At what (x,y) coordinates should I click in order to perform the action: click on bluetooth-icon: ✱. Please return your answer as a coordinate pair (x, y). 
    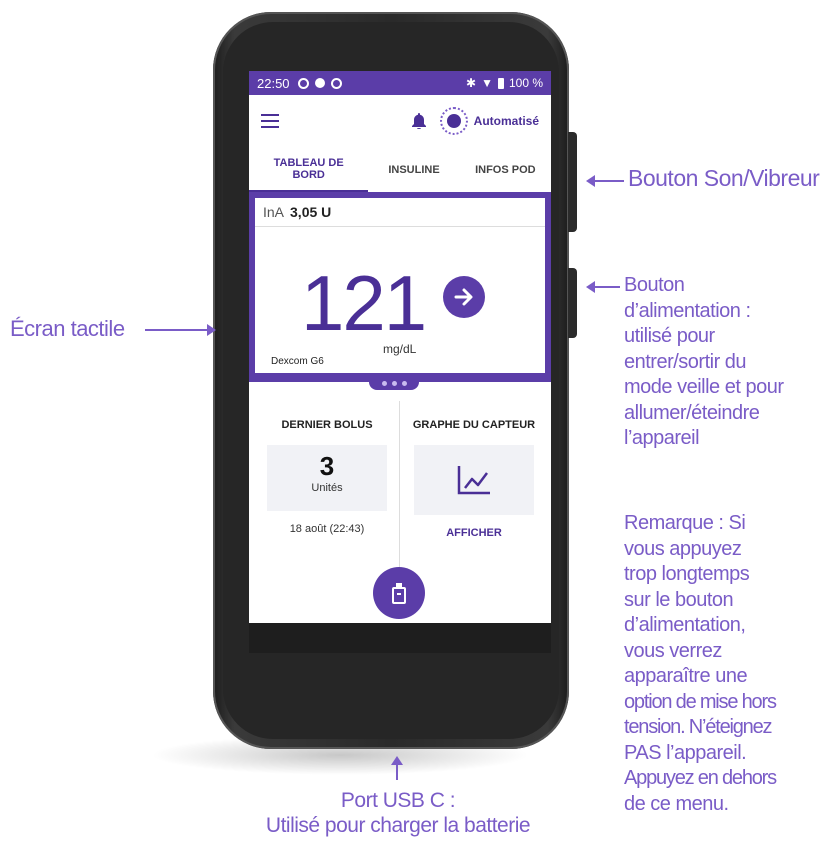
    Looking at the image, I should click on (471, 83).